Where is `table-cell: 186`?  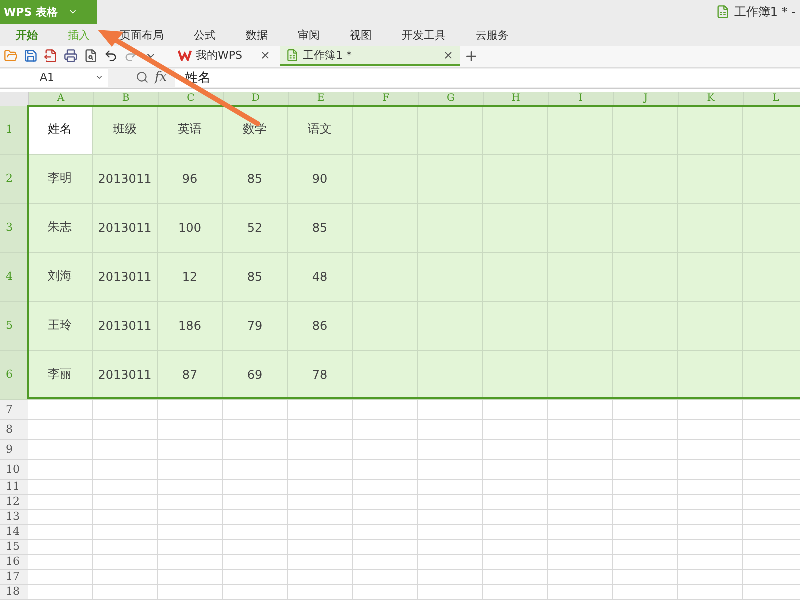 table-cell: 186 is located at coordinates (190, 326).